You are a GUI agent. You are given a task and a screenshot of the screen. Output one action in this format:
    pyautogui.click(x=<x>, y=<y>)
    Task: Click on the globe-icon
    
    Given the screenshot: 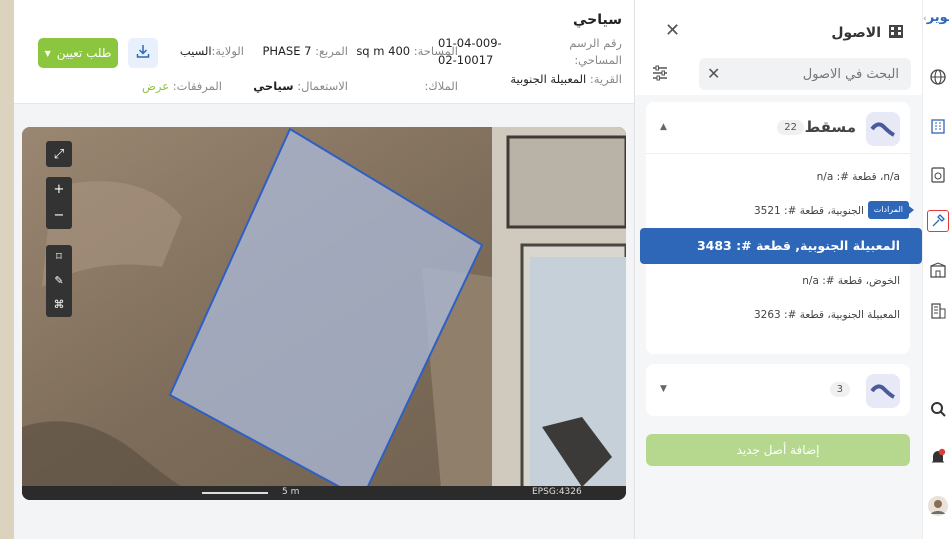 What is the action you would take?
    pyautogui.click(x=938, y=77)
    